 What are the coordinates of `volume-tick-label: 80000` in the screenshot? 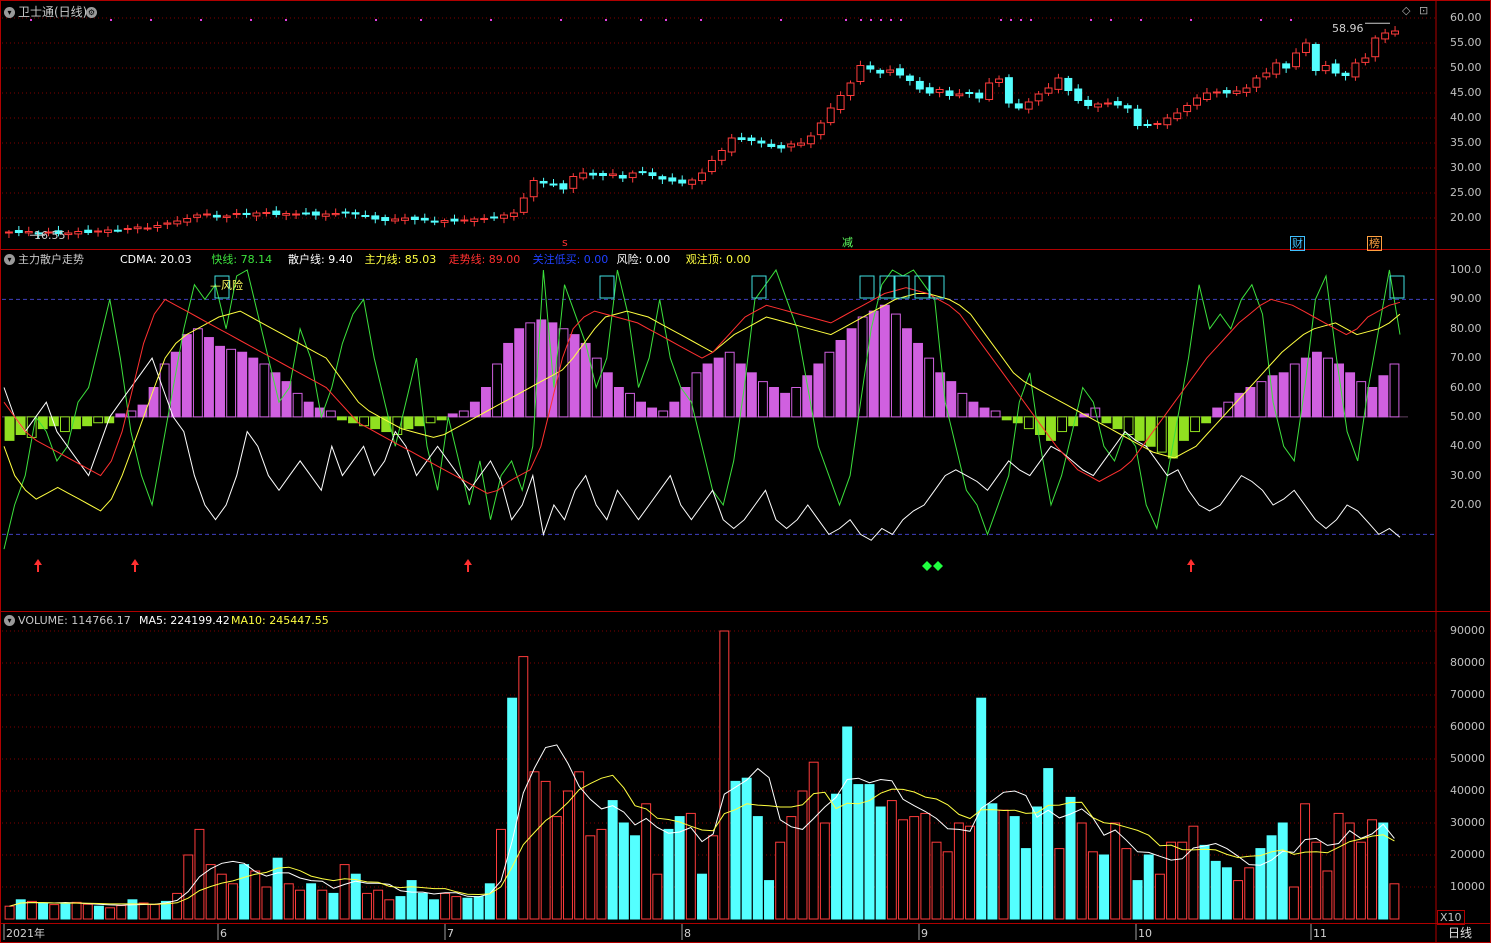 It's located at (1467, 662).